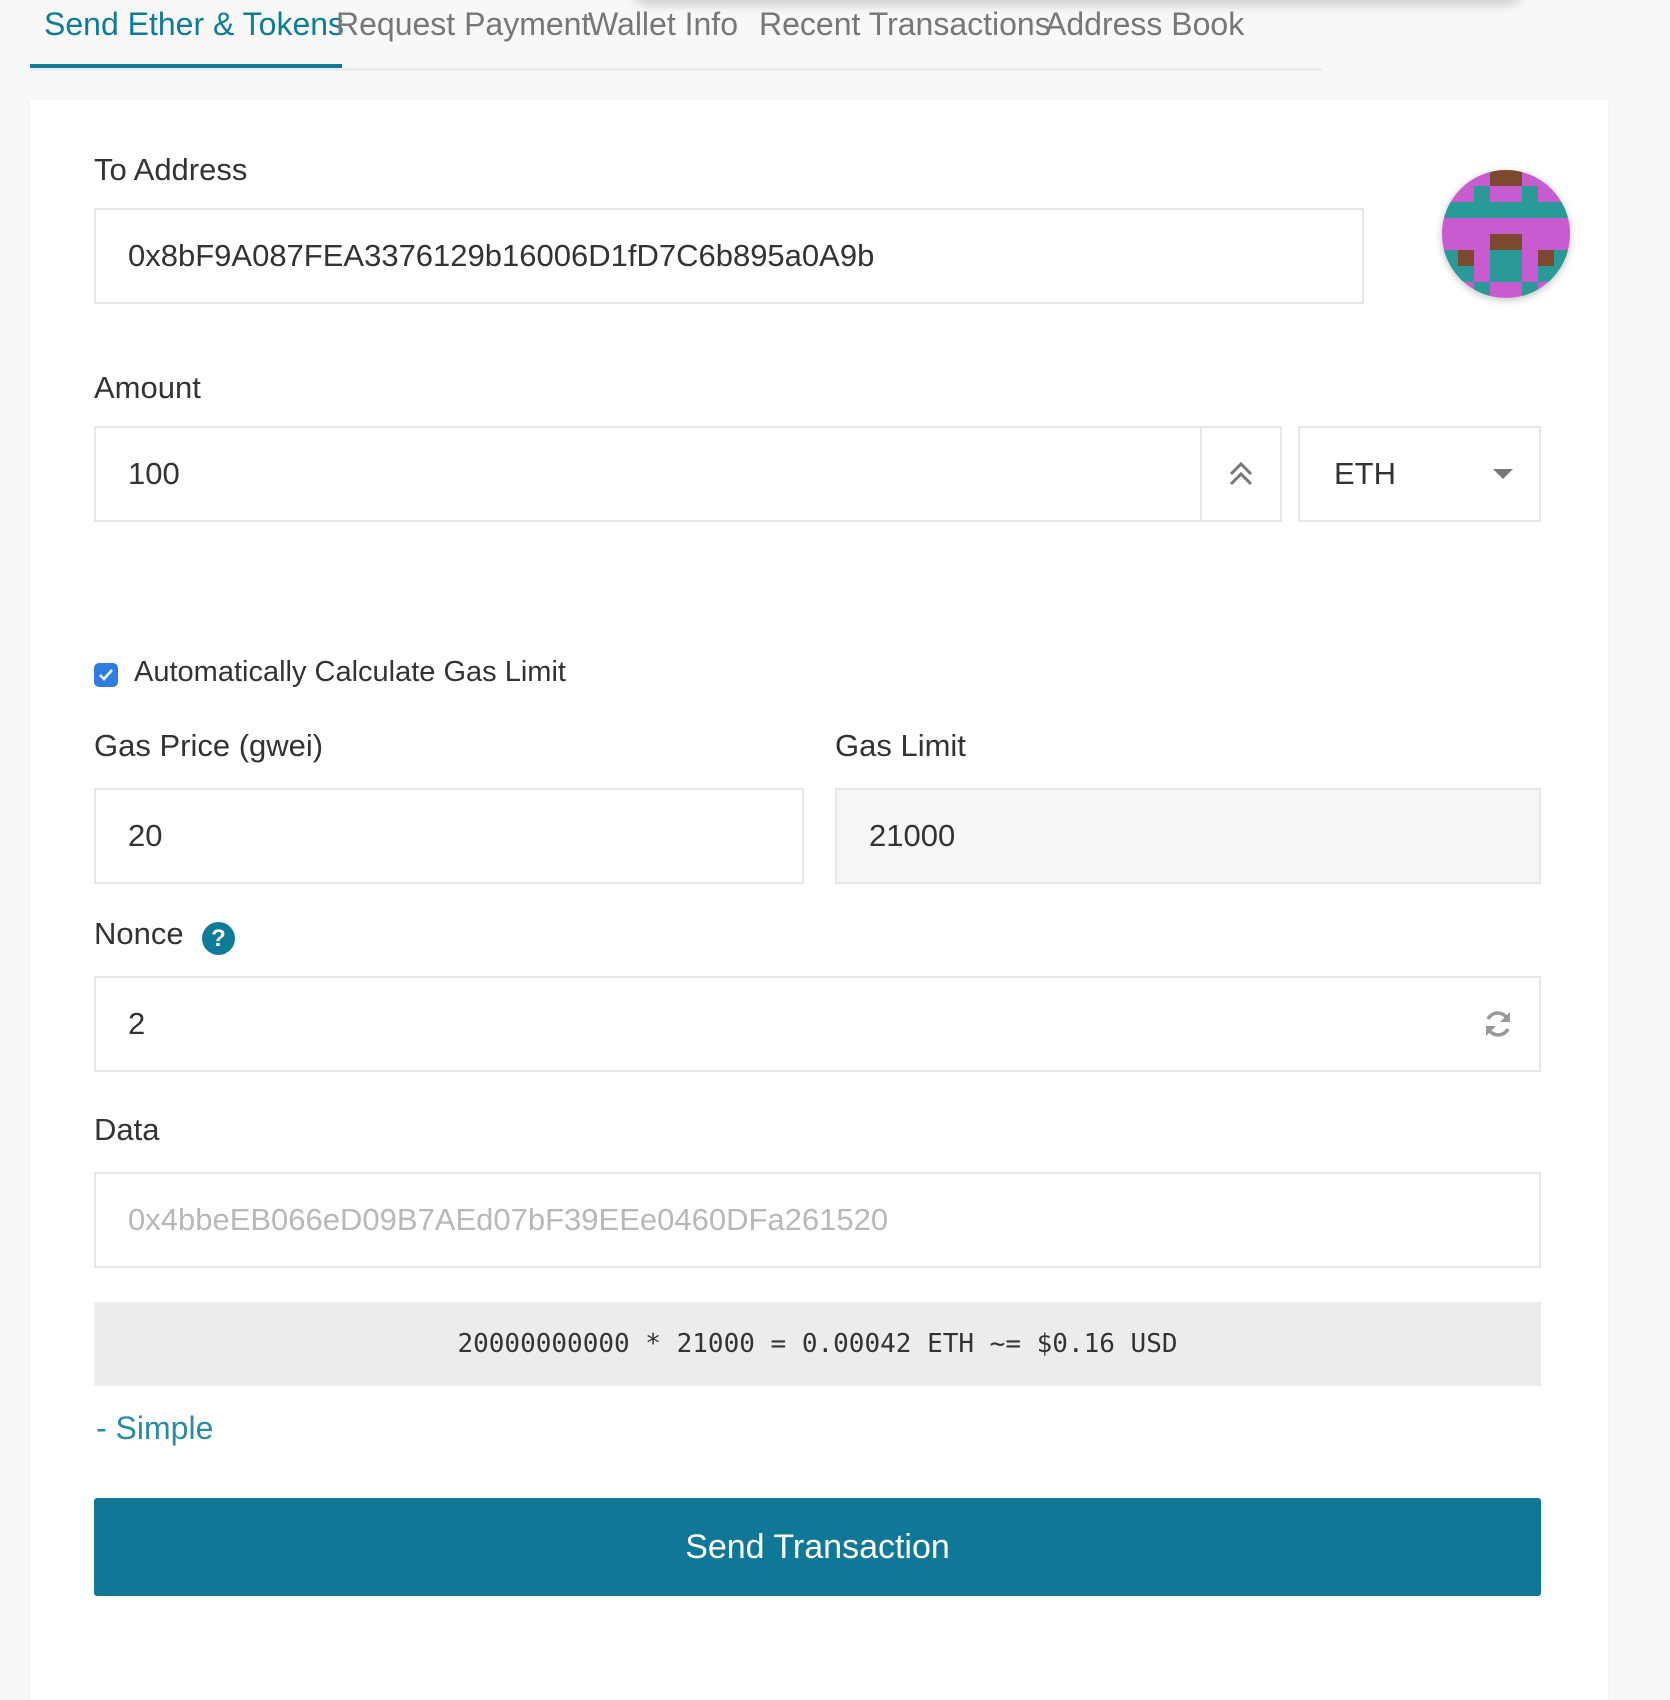 This screenshot has height=1700, width=1670. Describe the element at coordinates (194, 24) in the screenshot. I see `tab-send-ether-tokens: Send Ether & Tokens` at that location.